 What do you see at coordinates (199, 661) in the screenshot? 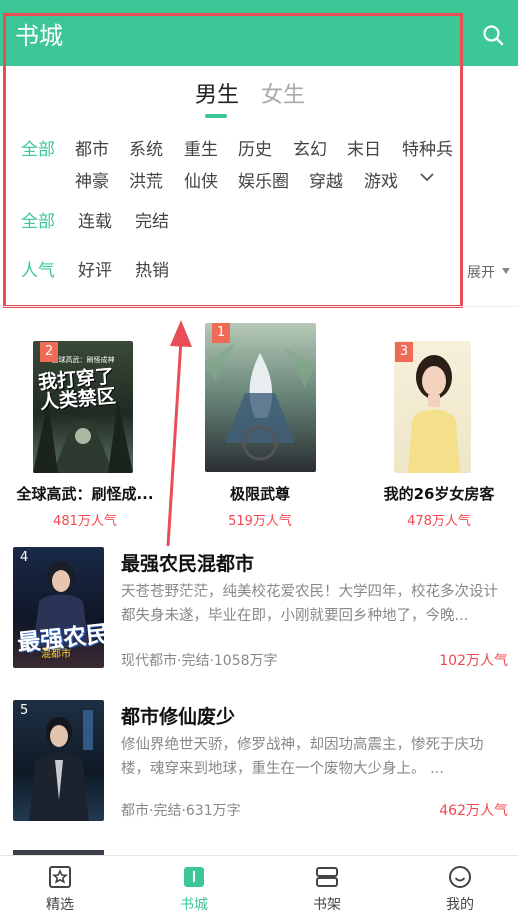
I see `book-meta: 现代都市·完结·1058万字` at bounding box center [199, 661].